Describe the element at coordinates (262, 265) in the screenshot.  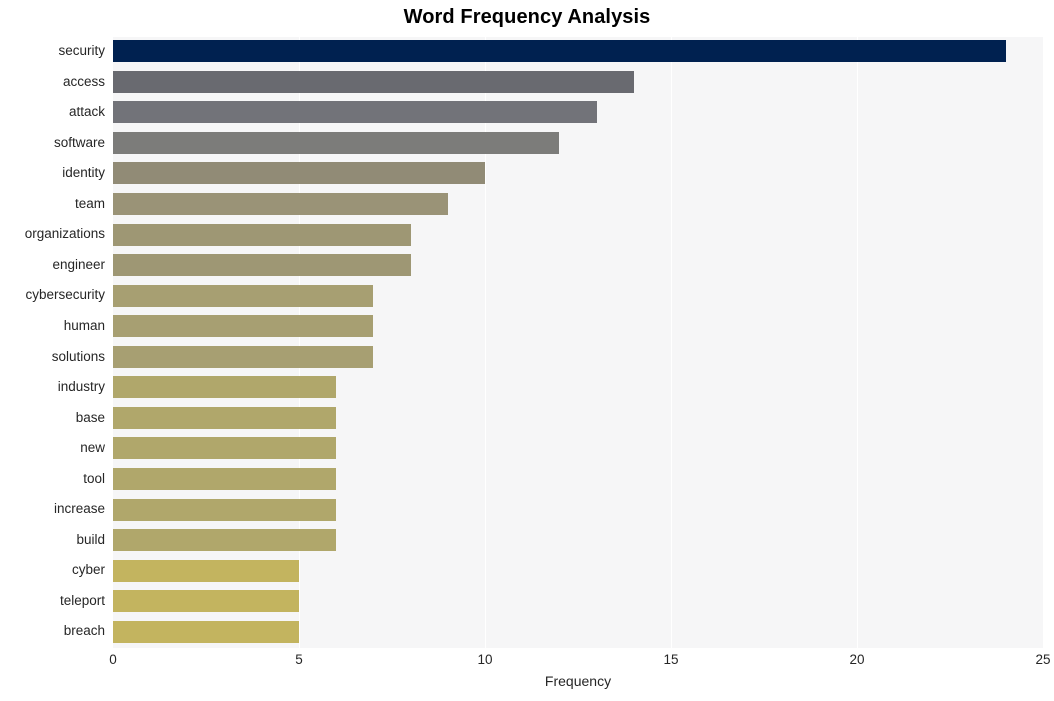
I see `bar-engineer` at that location.